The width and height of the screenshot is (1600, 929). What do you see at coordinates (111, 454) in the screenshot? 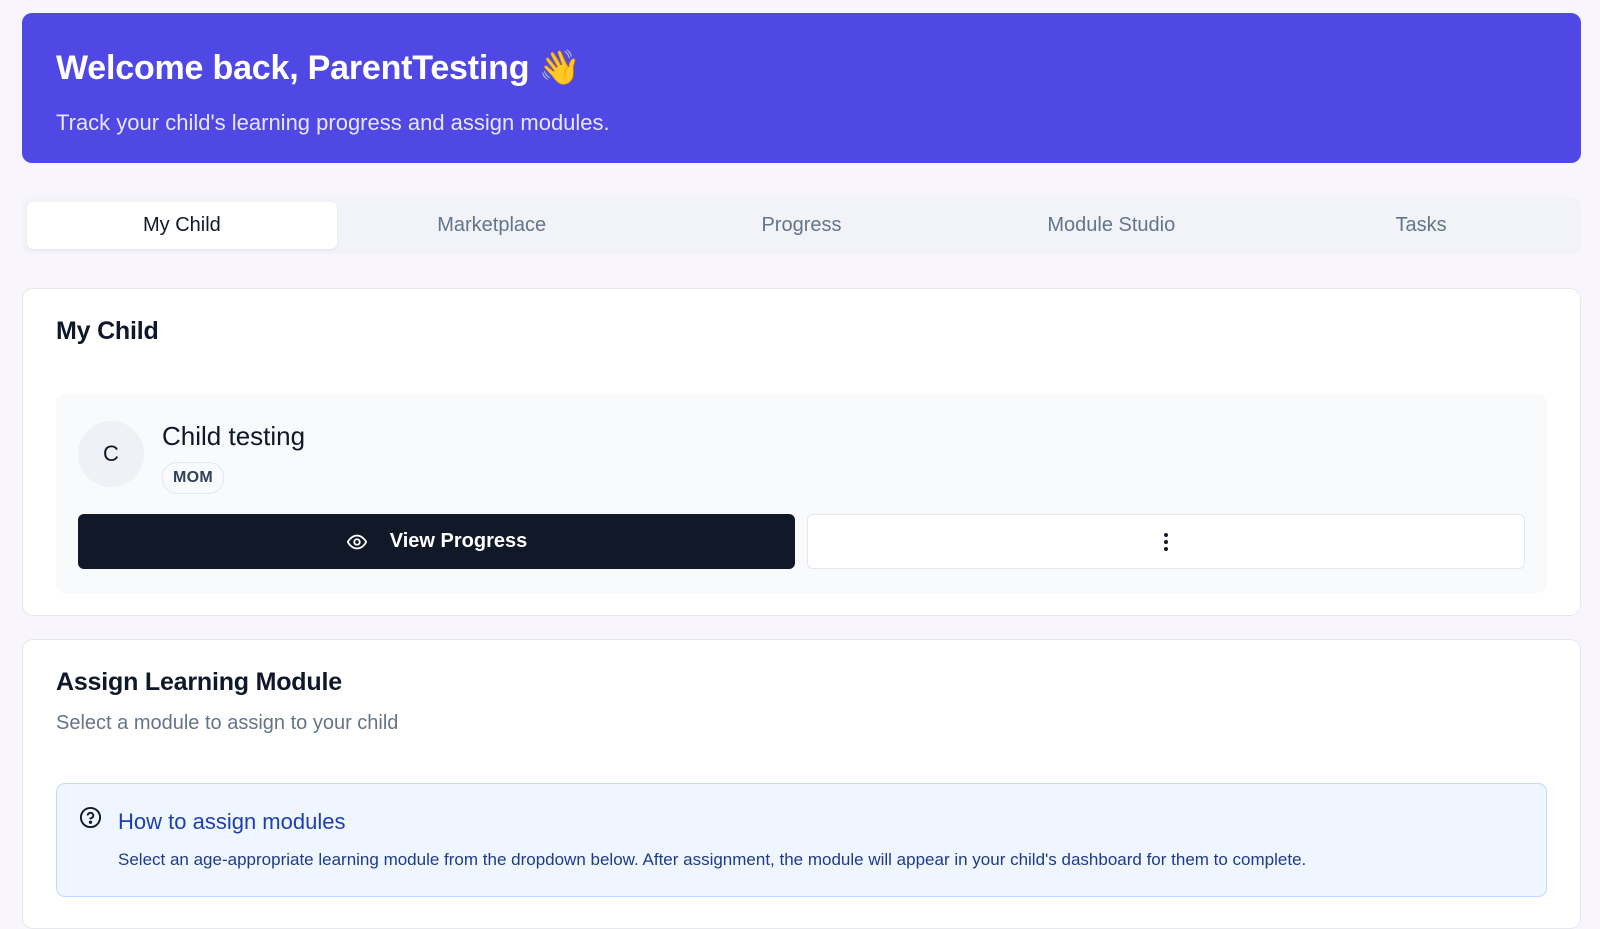
I see `child-avatar: C` at bounding box center [111, 454].